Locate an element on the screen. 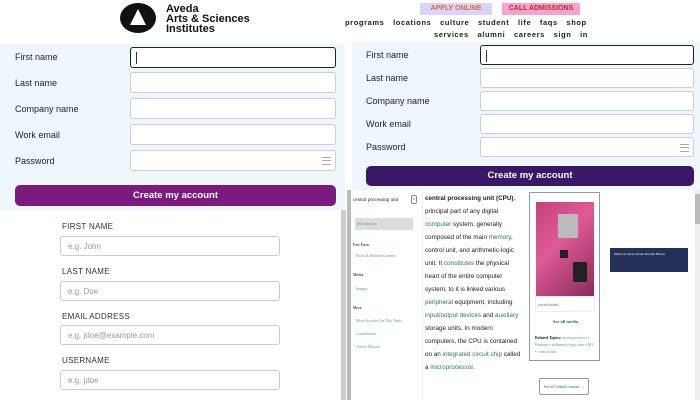 The image size is (700, 400). first-name-input: e.g. John is located at coordinates (170, 246).